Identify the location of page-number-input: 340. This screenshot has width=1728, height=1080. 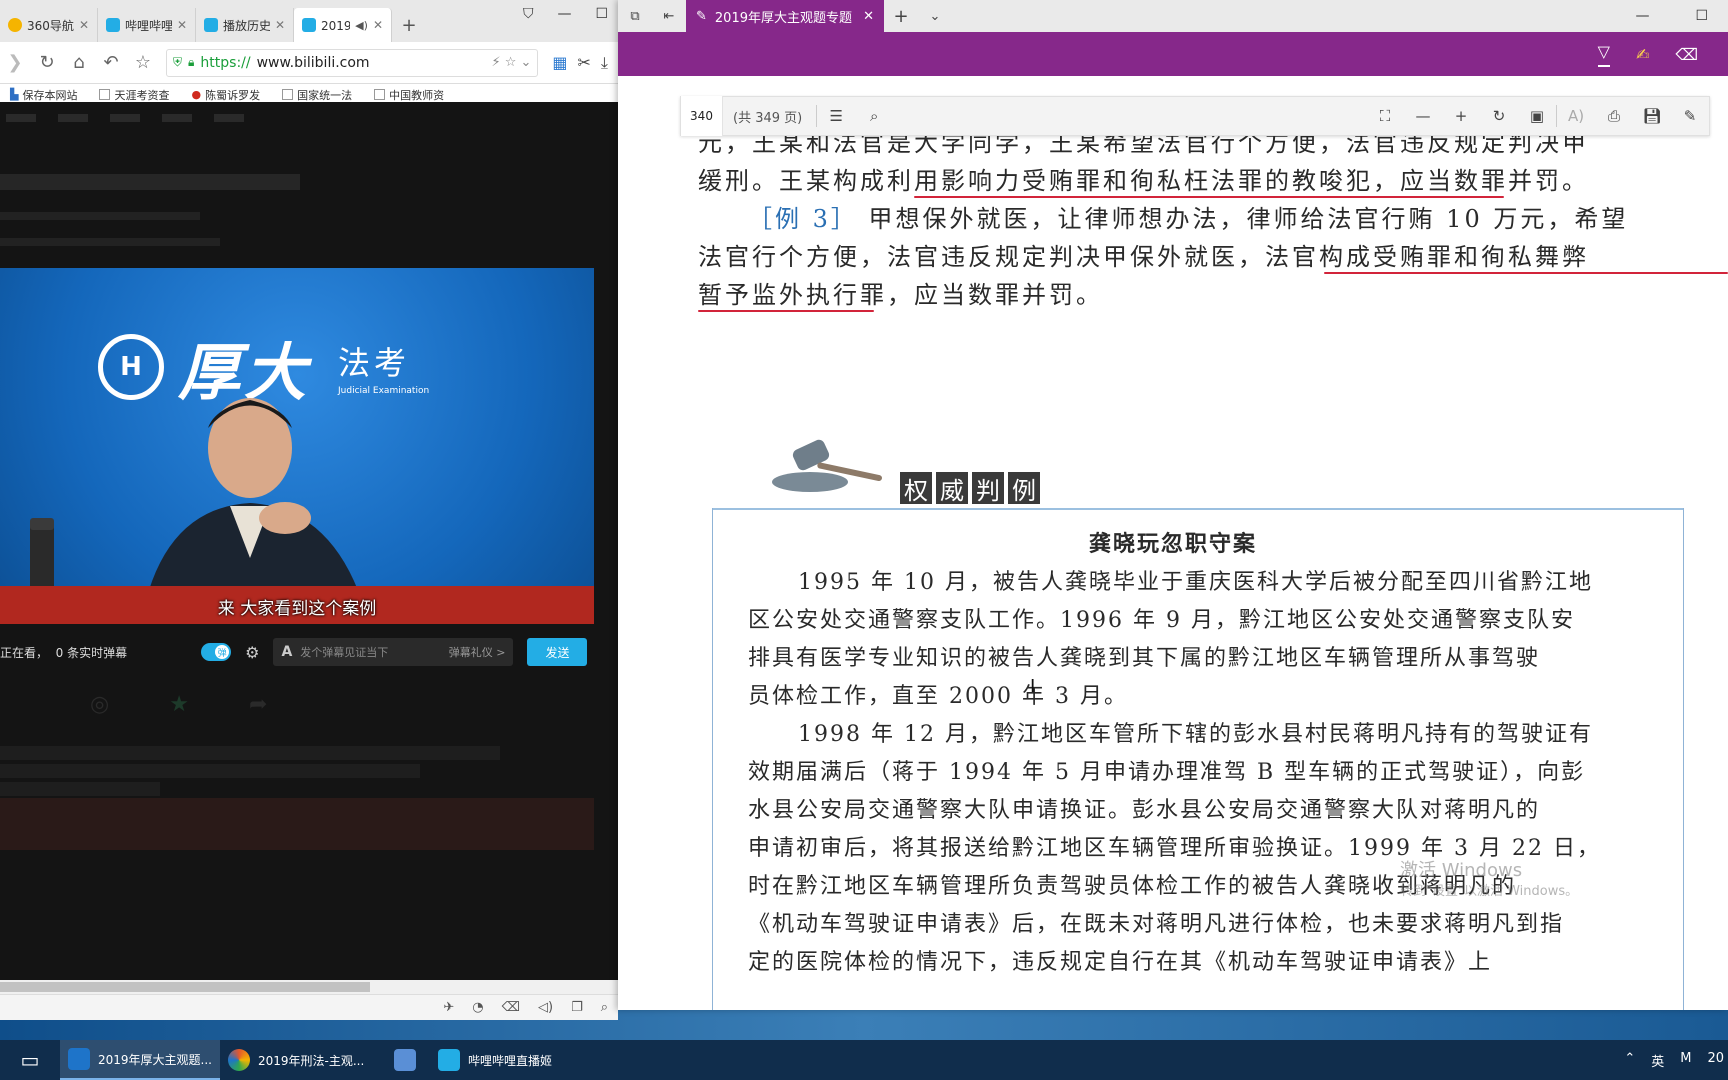
(702, 116).